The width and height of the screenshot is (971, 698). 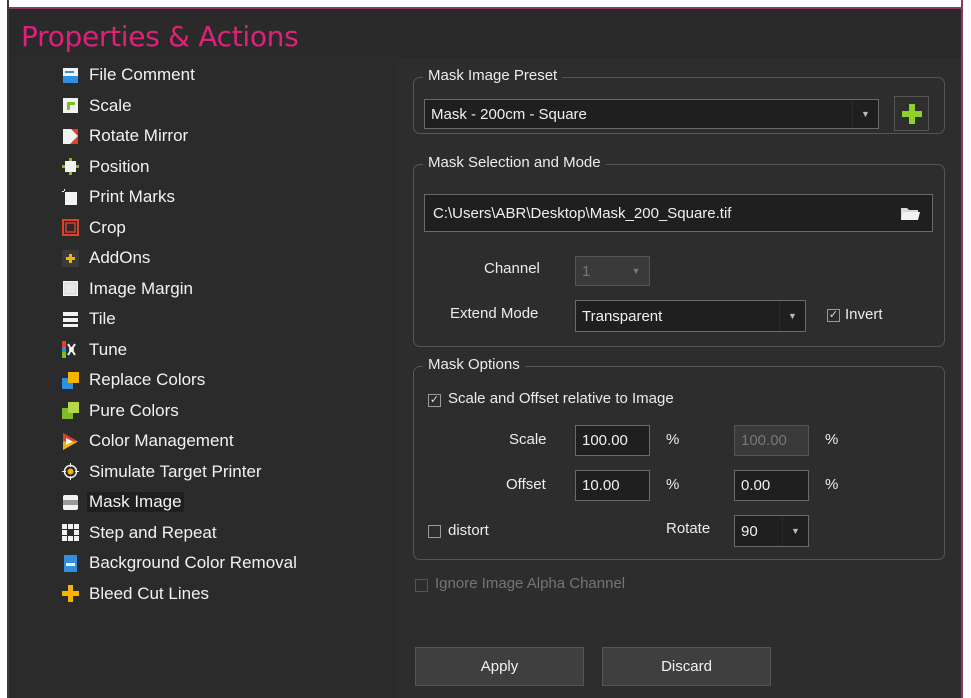 What do you see at coordinates (120, 258) in the screenshot?
I see `sidebar-item-label: AddOns` at bounding box center [120, 258].